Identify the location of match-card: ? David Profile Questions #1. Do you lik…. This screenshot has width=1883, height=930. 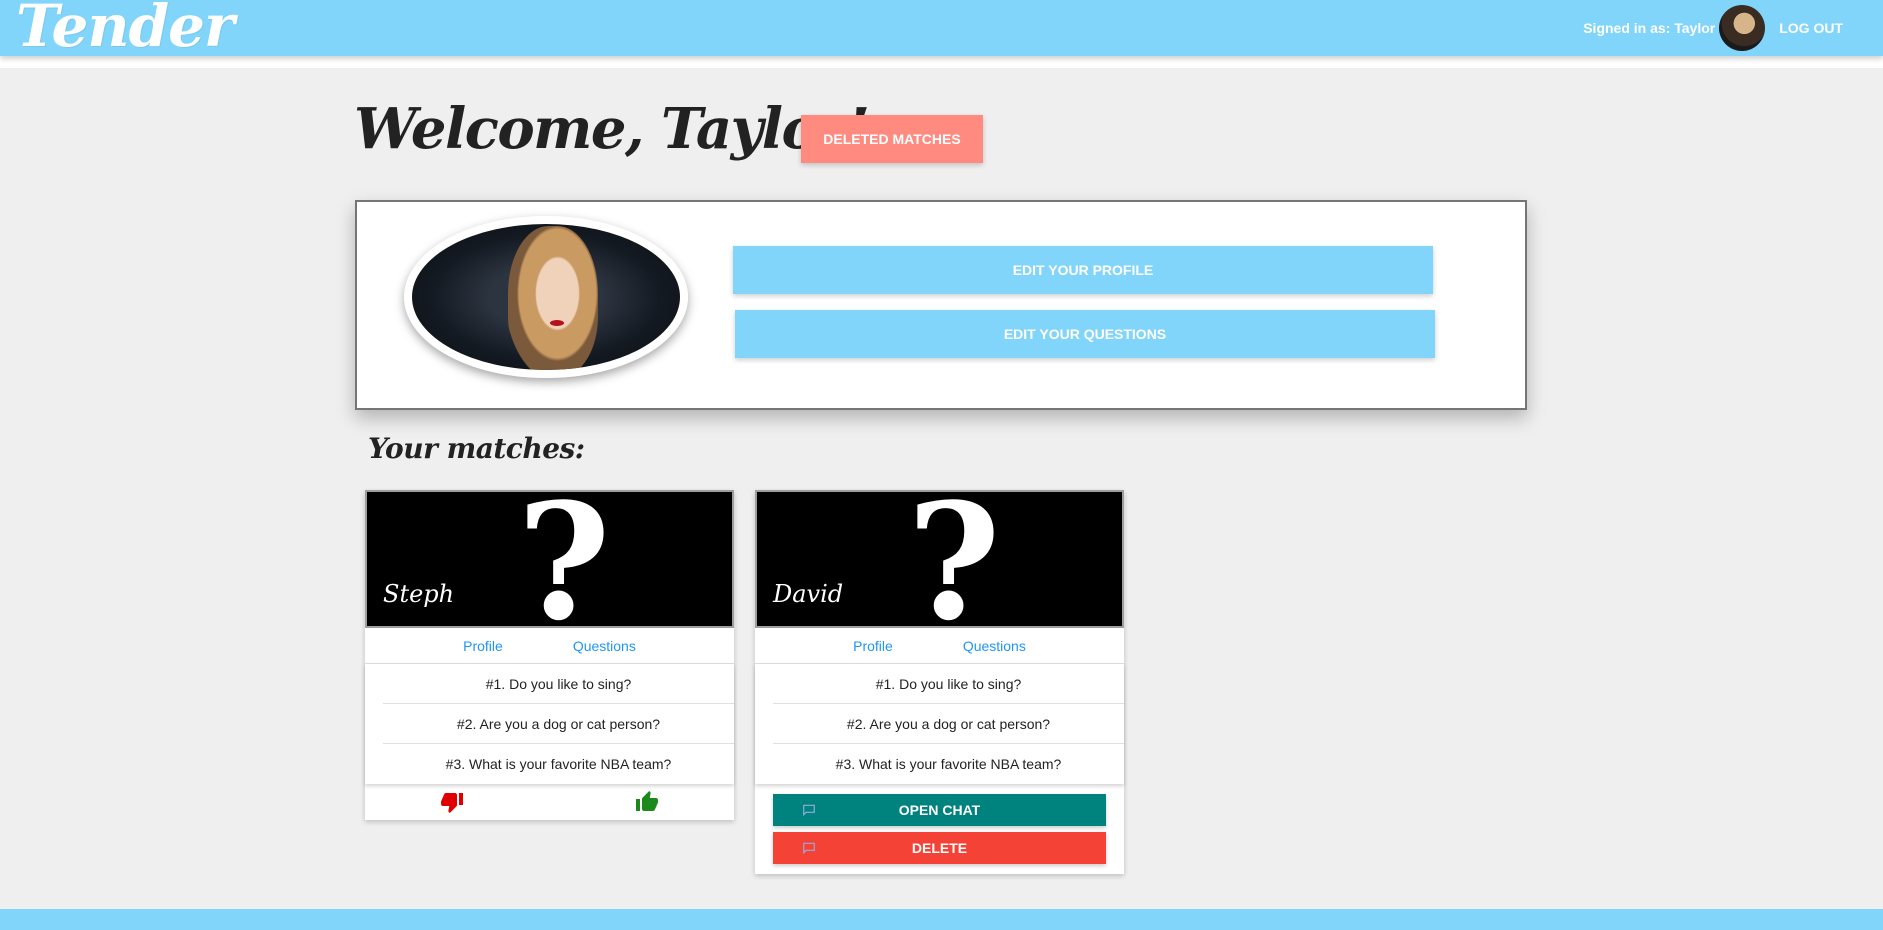
(939, 682).